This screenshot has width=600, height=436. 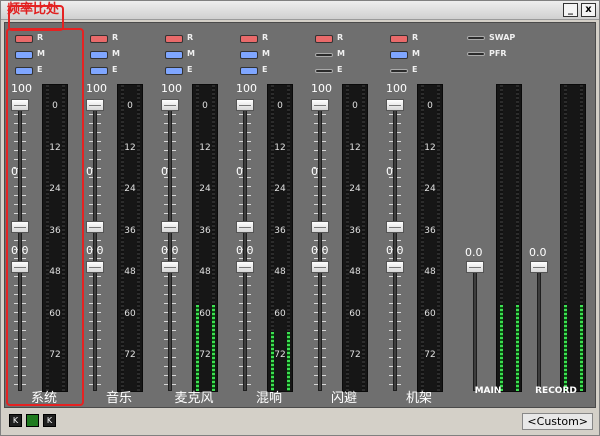 What do you see at coordinates (36, 18) in the screenshot?
I see `title-highlight` at bounding box center [36, 18].